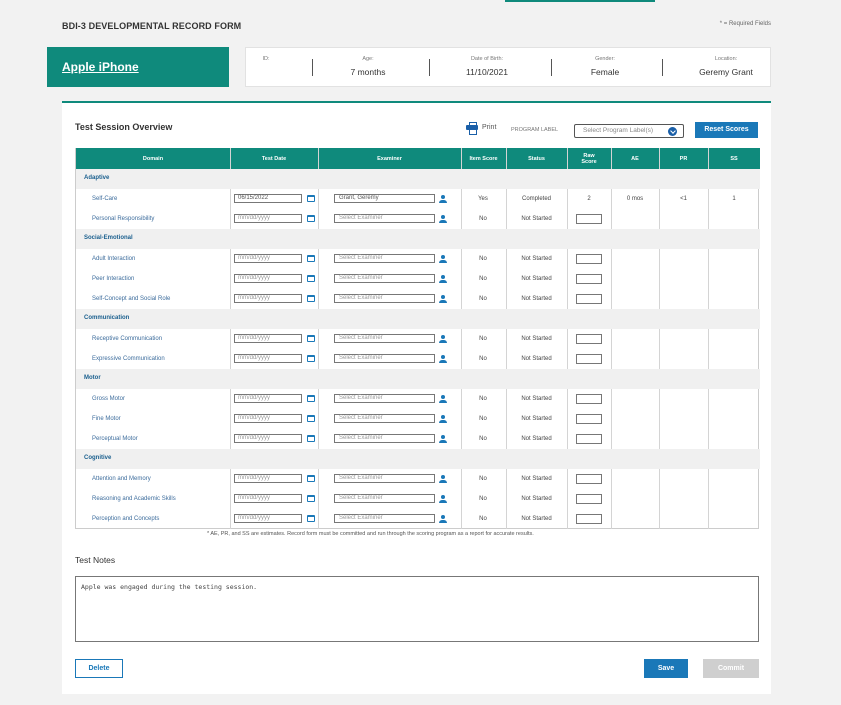 This screenshot has width=841, height=705. I want to click on domain-row: Social-Emotional, so click(418, 239).